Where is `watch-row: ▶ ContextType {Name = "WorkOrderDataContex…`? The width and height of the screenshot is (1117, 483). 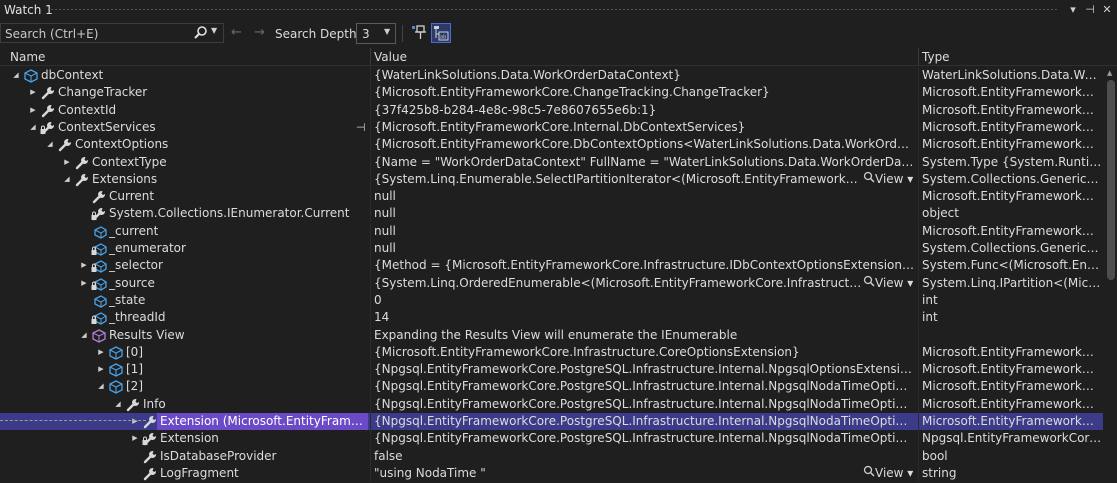
watch-row: ▶ ContextType {Name = "WorkOrderDataContex… is located at coordinates (551, 162).